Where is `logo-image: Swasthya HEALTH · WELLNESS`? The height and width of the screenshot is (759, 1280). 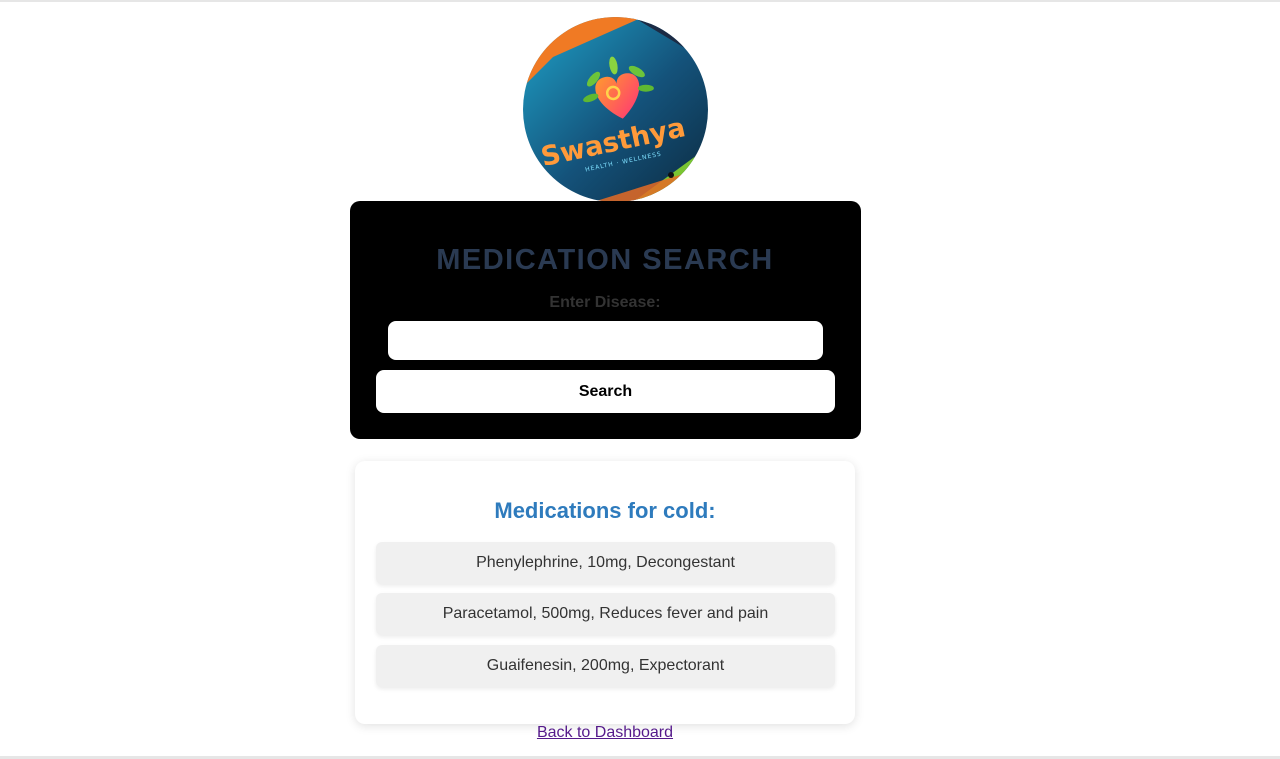
logo-image: Swasthya HEALTH · WELLNESS is located at coordinates (615, 109).